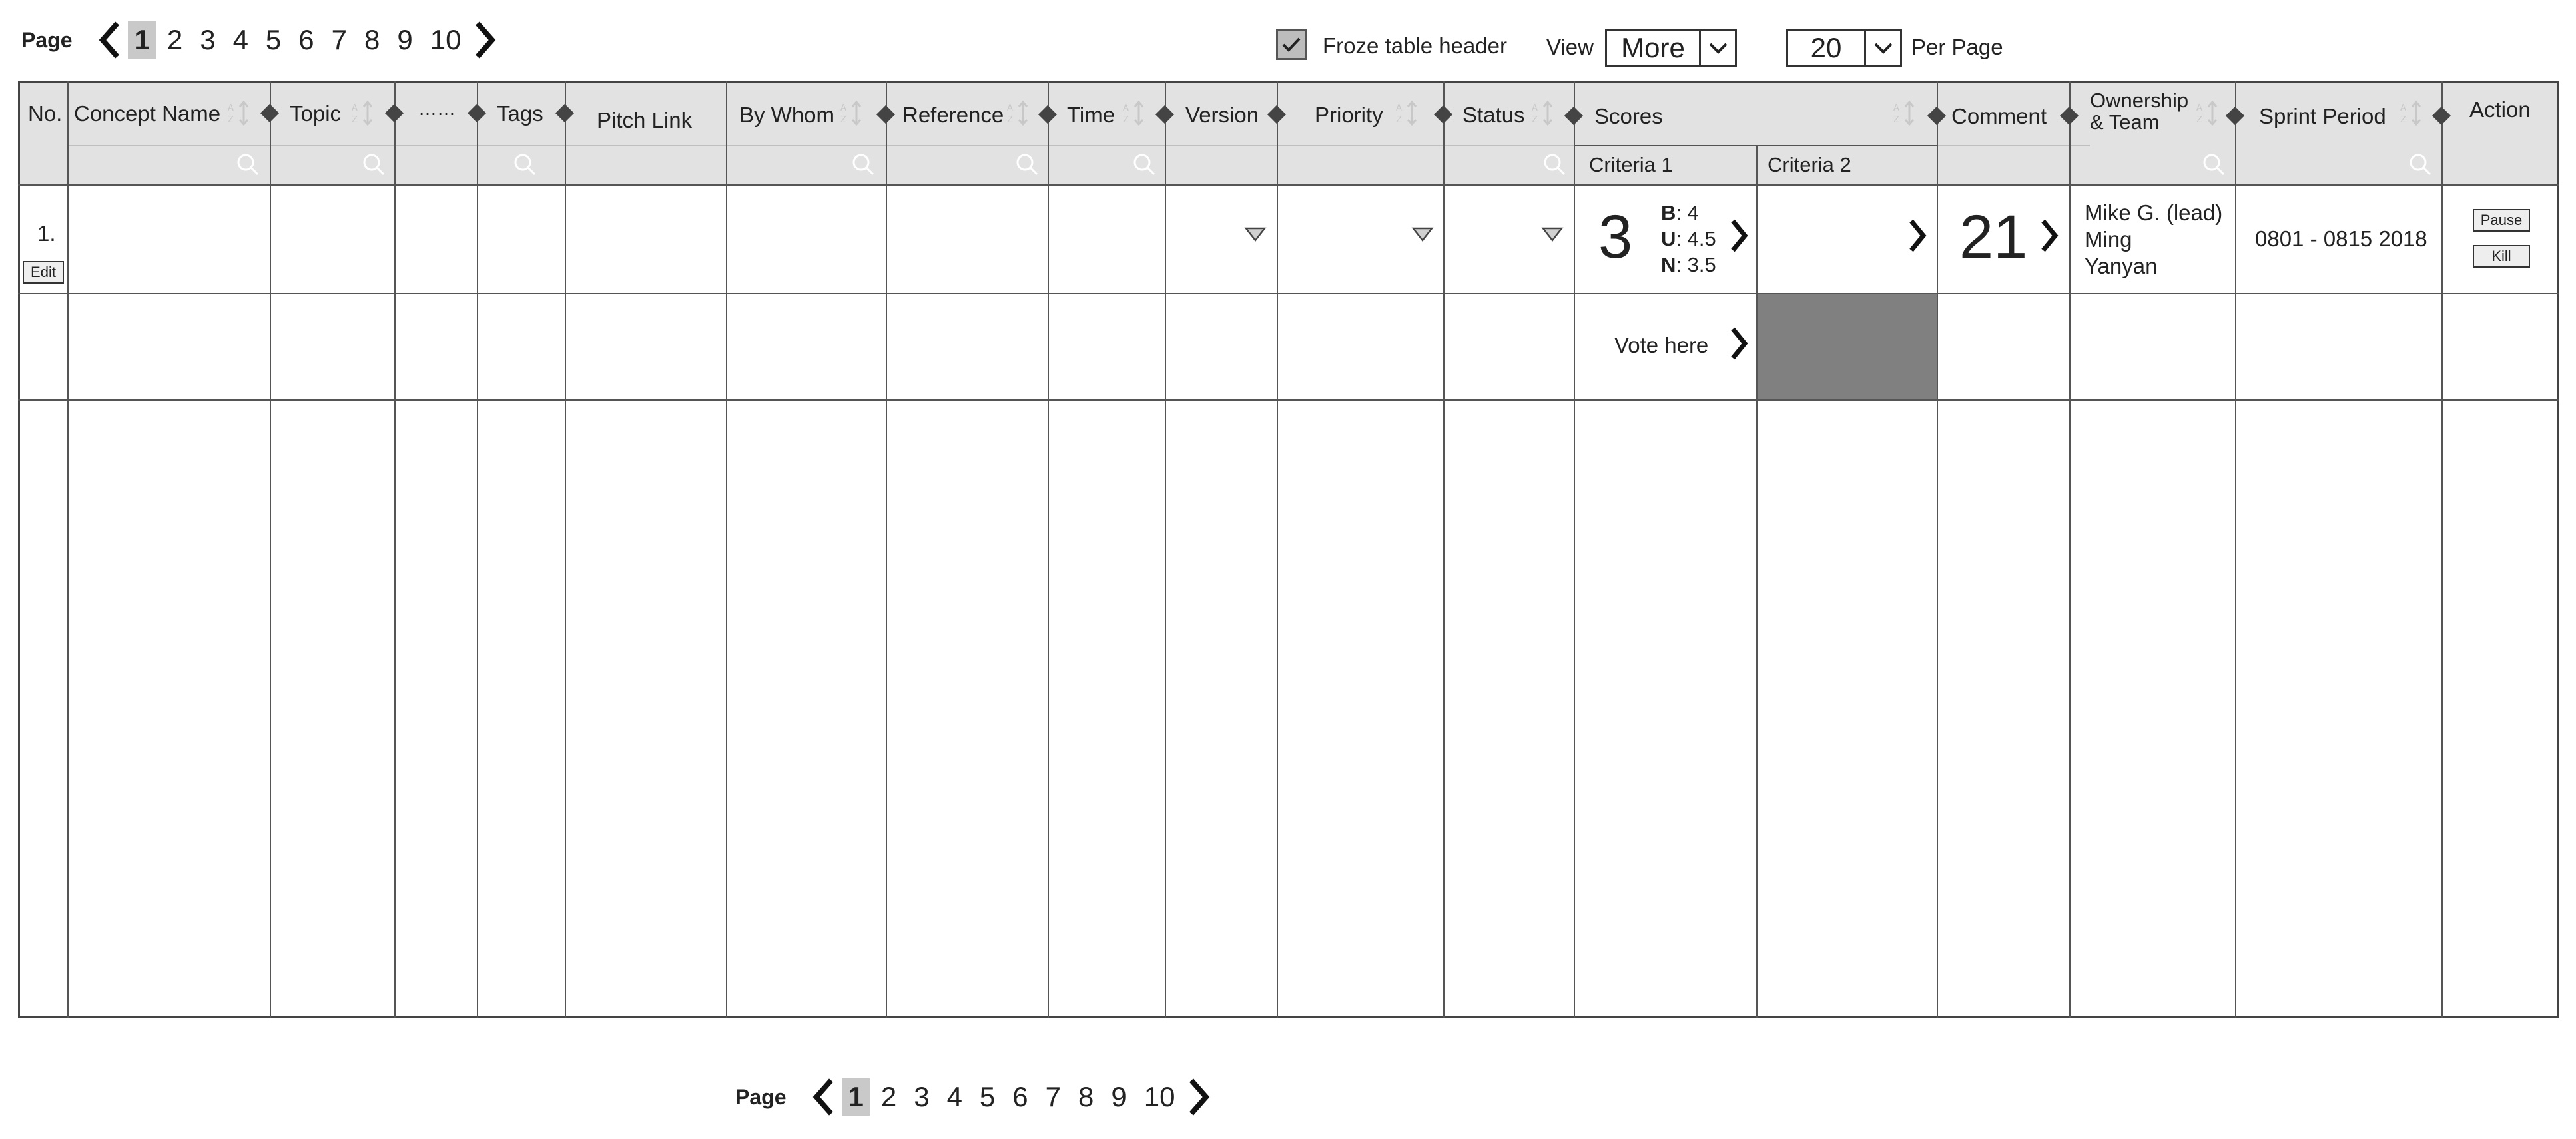  What do you see at coordinates (2121, 266) in the screenshot?
I see `team-member: Yanyan` at bounding box center [2121, 266].